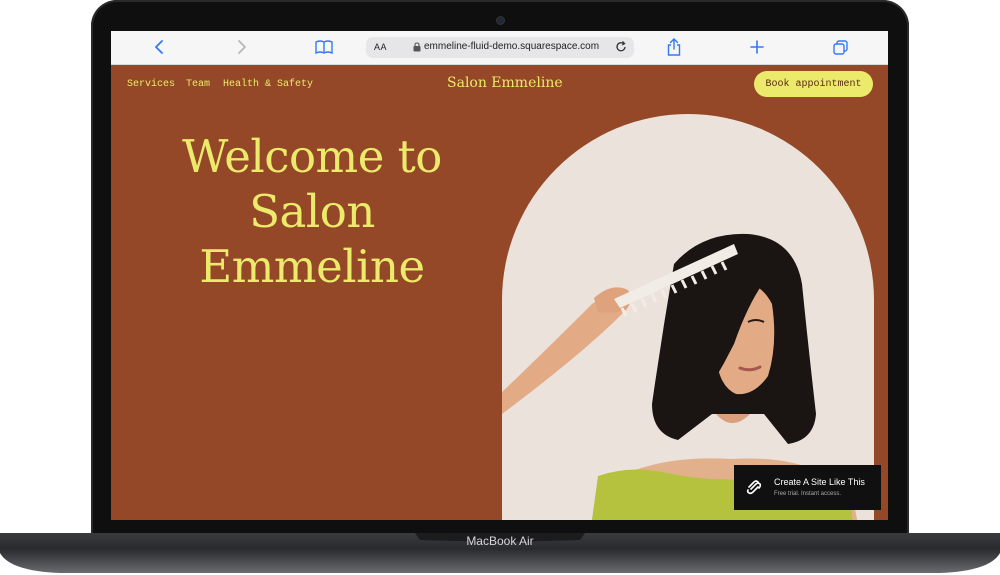 Image resolution: width=1000 pixels, height=575 pixels. Describe the element at coordinates (819, 482) in the screenshot. I see `badge-title: Create A Site Like This` at that location.